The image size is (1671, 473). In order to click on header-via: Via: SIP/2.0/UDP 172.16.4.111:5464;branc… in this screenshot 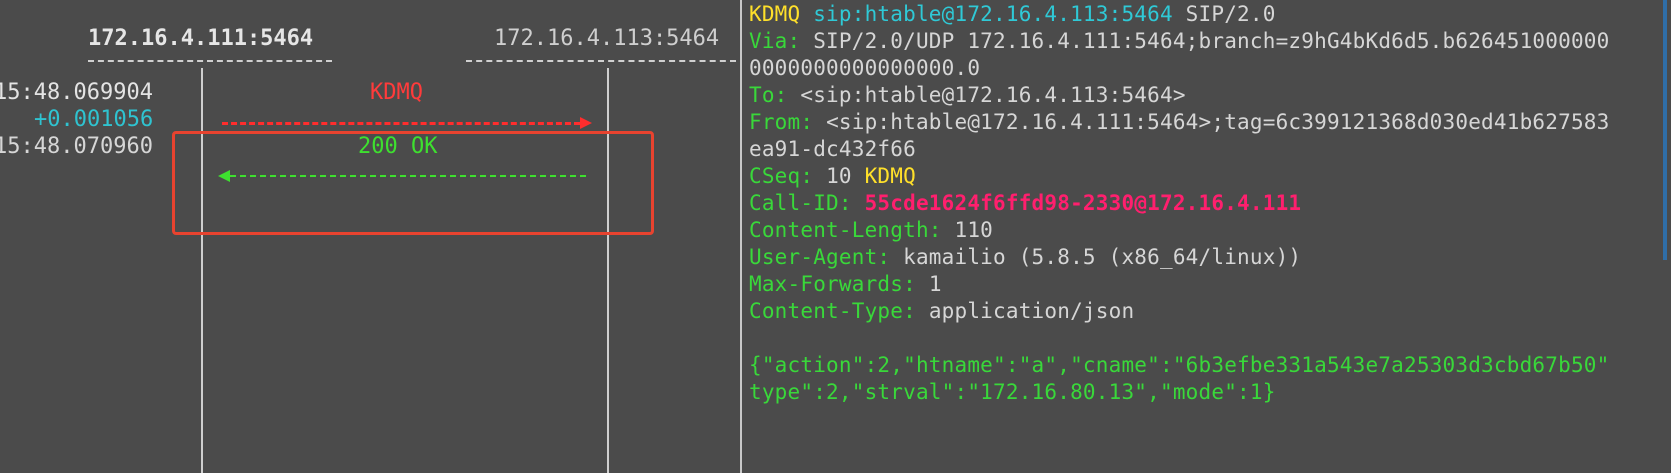, I will do `click(1205, 41)`.